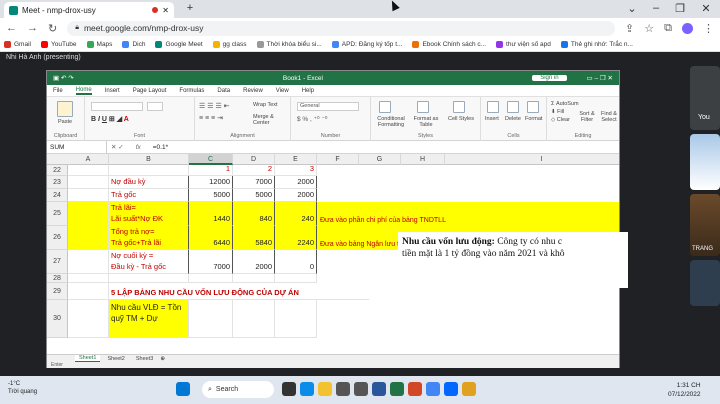 This screenshot has width=720, height=404. Describe the element at coordinates (705, 98) in the screenshot. I see `self-view-tile: You` at that location.